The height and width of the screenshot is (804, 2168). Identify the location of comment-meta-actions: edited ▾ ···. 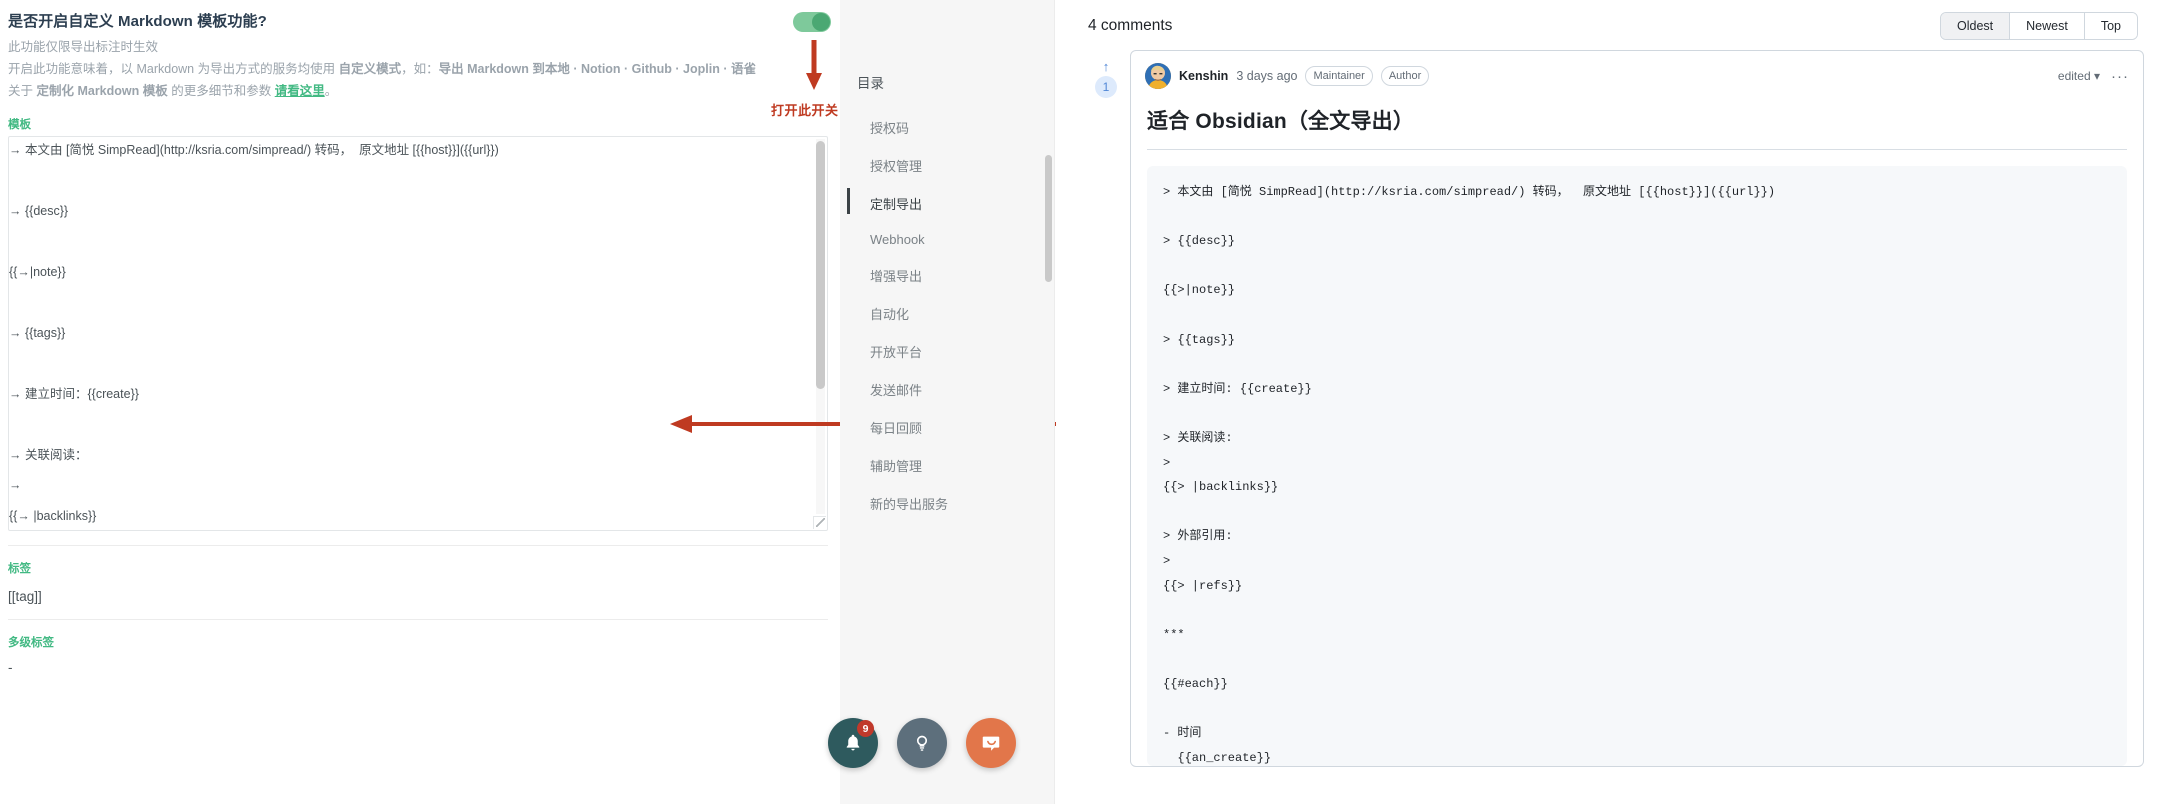
(2093, 76).